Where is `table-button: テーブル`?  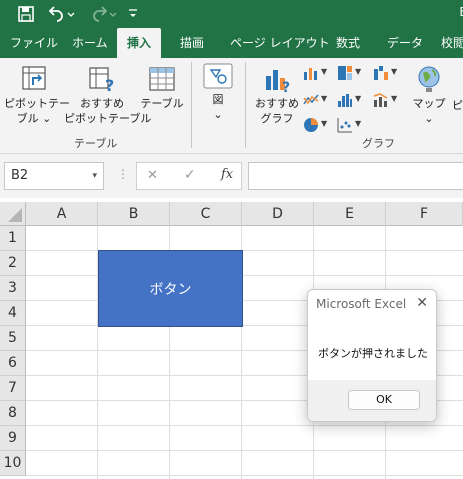
table-button: テーブル is located at coordinates (162, 86).